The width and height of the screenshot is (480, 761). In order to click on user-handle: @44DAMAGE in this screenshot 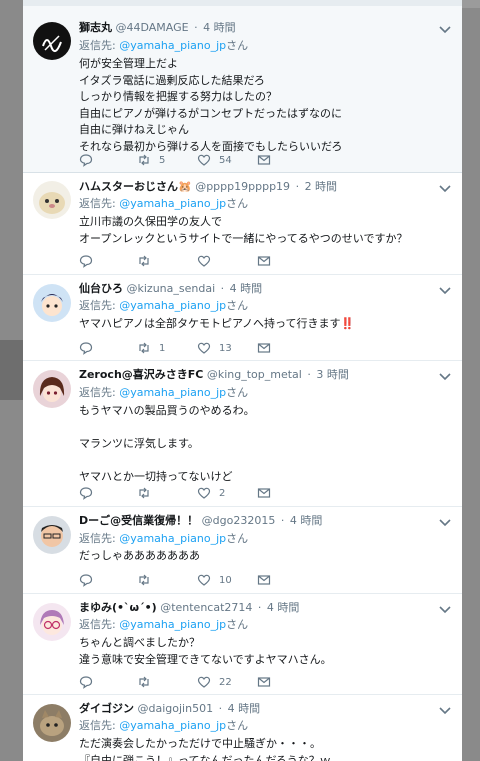, I will do `click(152, 27)`.